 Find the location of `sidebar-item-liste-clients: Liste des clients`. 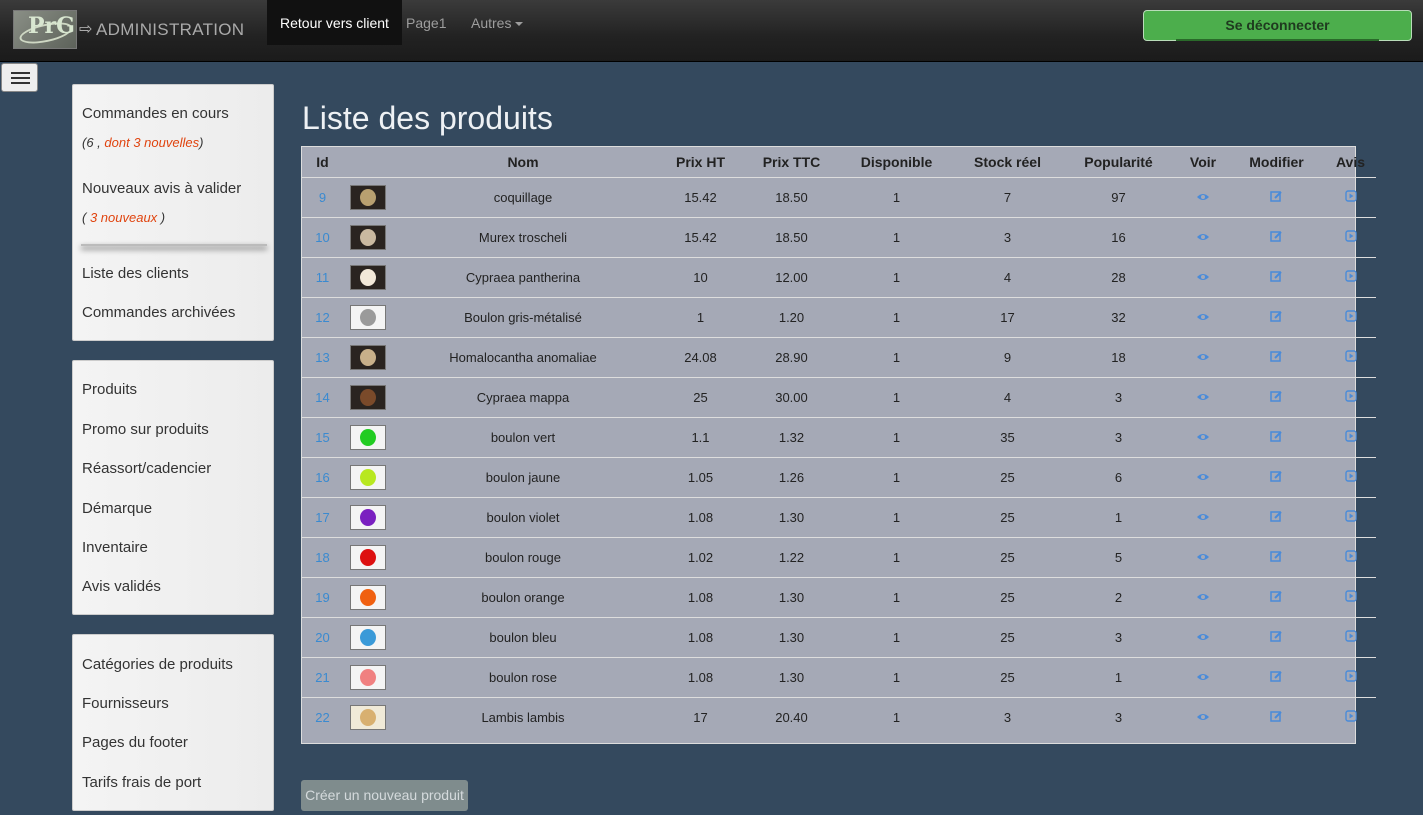

sidebar-item-liste-clients: Liste des clients is located at coordinates (135, 273).